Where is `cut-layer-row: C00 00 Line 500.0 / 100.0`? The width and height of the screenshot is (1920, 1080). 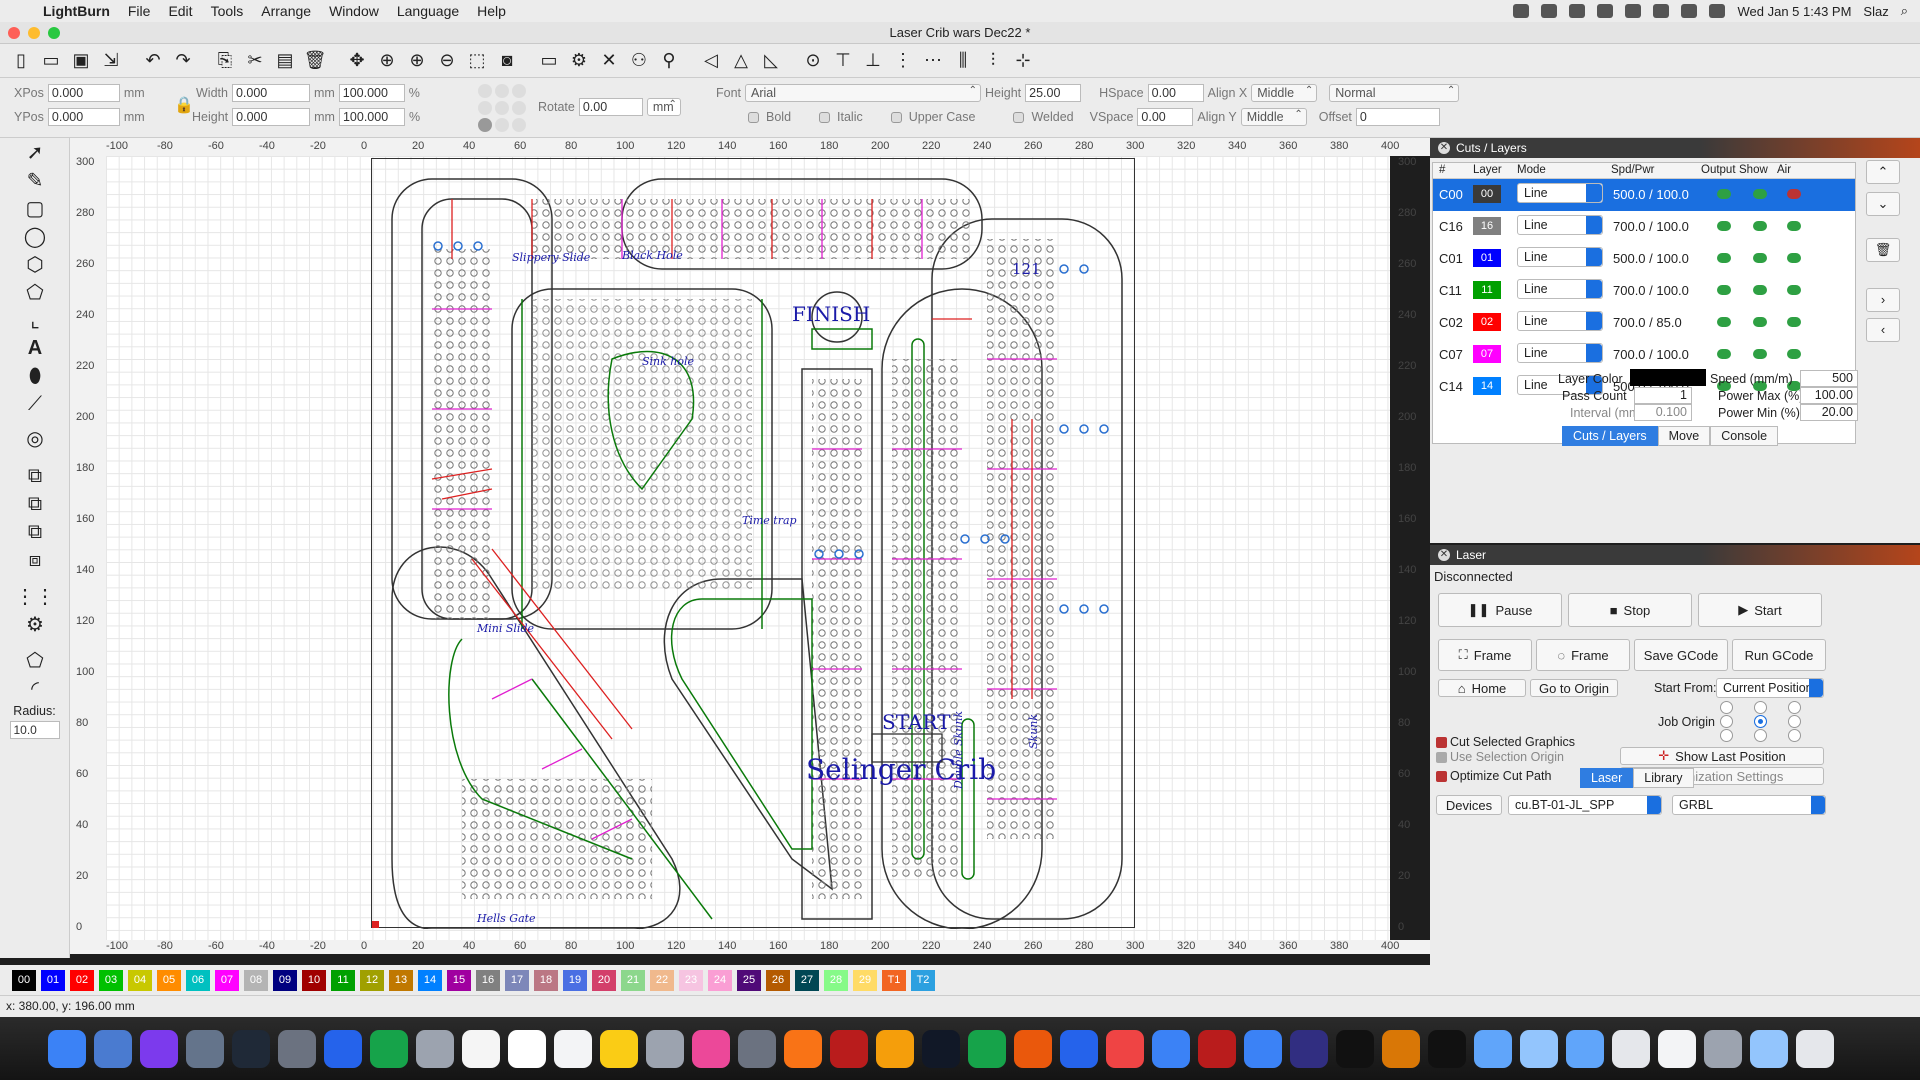 cut-layer-row: C00 00 Line 500.0 / 100.0 is located at coordinates (1644, 195).